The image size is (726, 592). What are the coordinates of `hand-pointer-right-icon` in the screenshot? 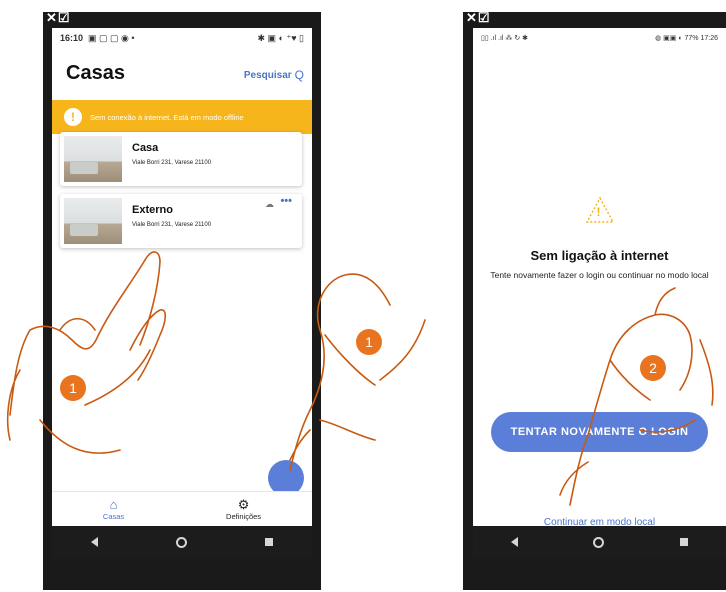 It's located at (636, 396).